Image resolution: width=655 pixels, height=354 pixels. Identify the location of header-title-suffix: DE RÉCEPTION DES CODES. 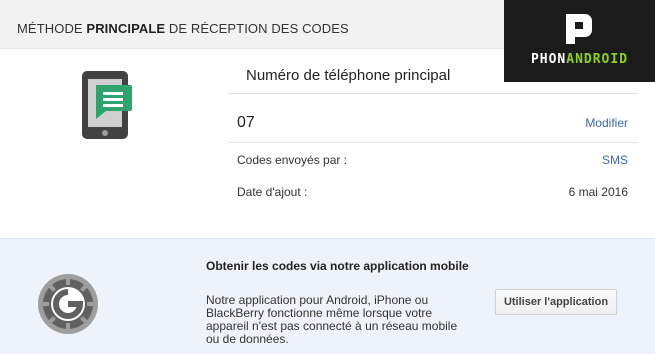
(257, 28).